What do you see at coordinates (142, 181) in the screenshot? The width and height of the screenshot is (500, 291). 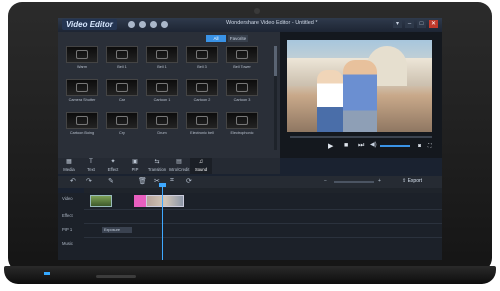 I see `delete-icon: 🗑` at bounding box center [142, 181].